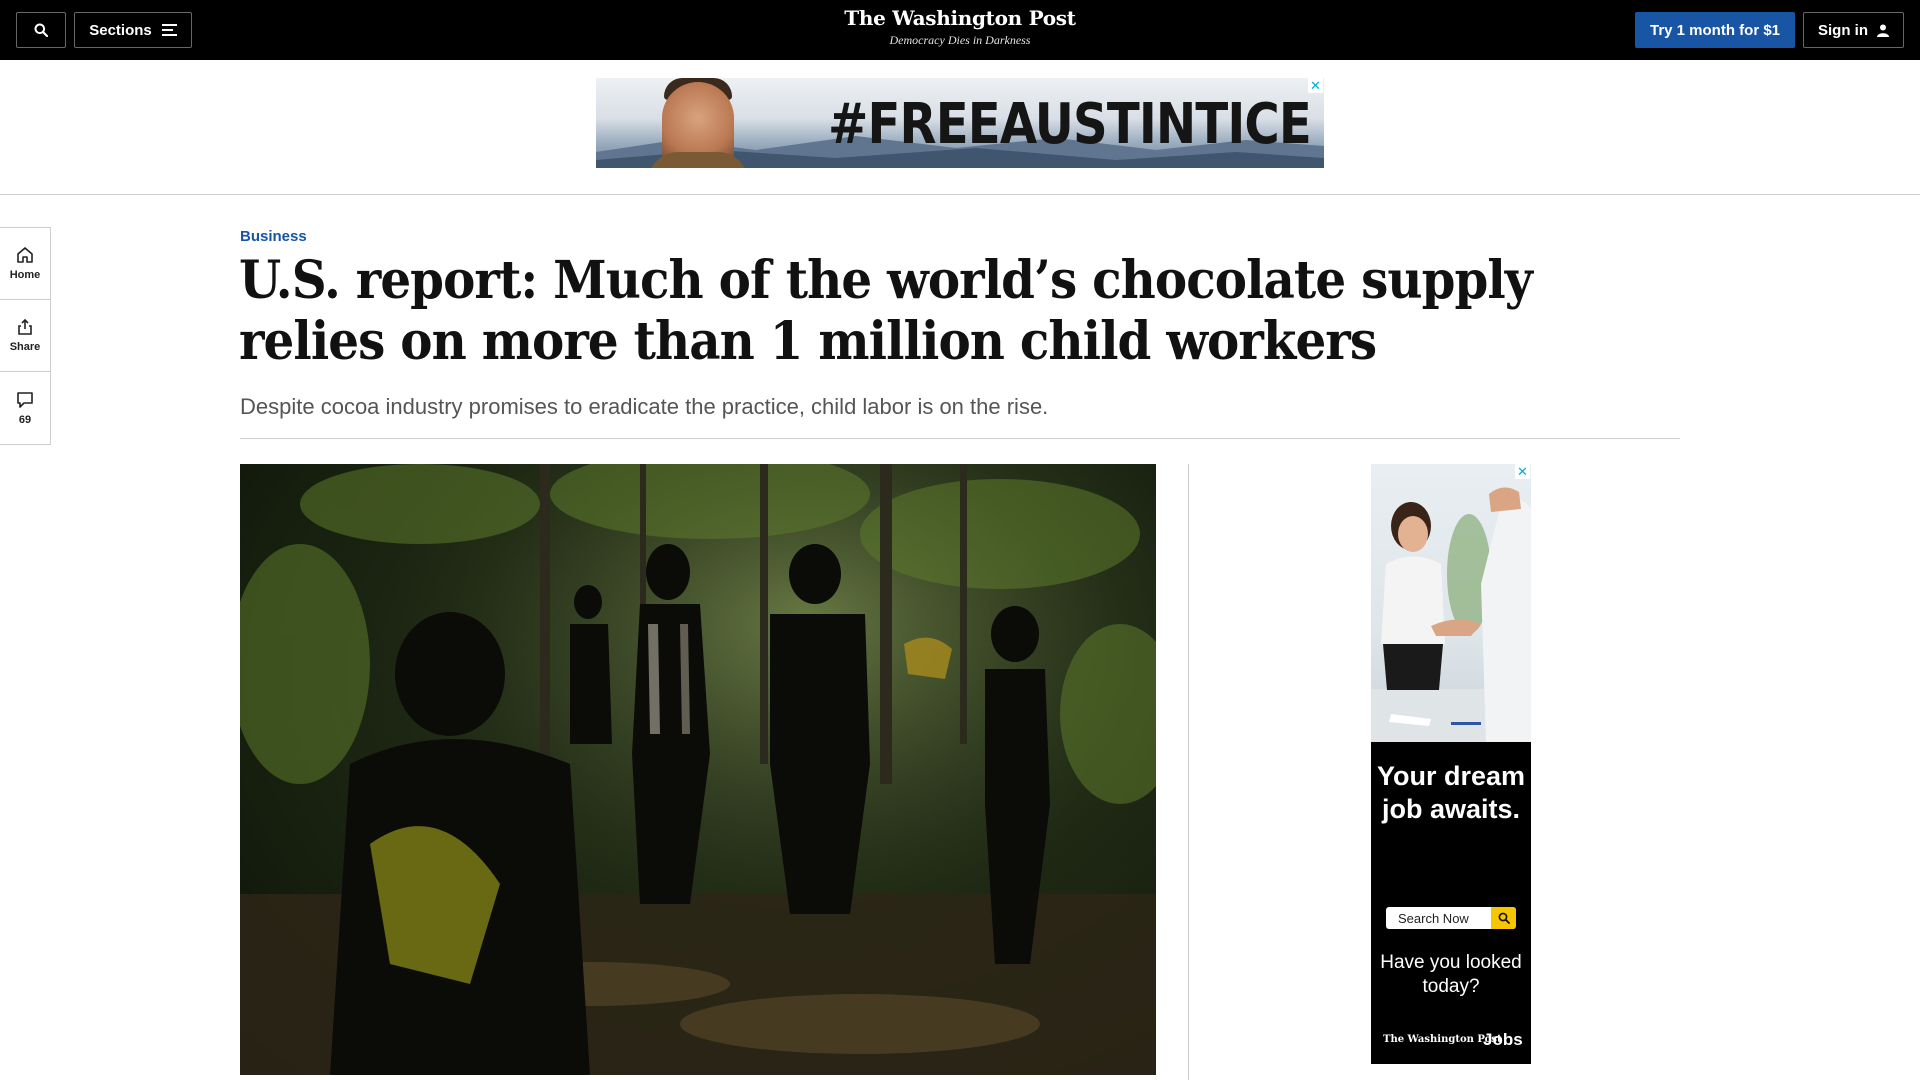 The height and width of the screenshot is (1080, 1920). What do you see at coordinates (273, 236) in the screenshot?
I see `section-kicker: Business` at bounding box center [273, 236].